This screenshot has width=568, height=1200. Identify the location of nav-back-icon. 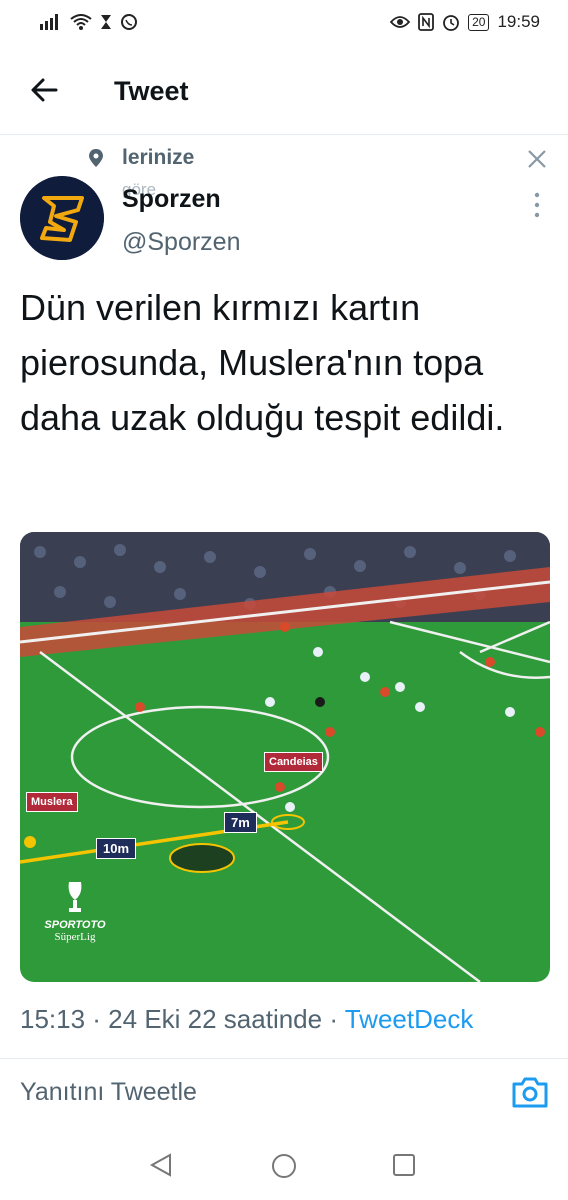
(161, 1165).